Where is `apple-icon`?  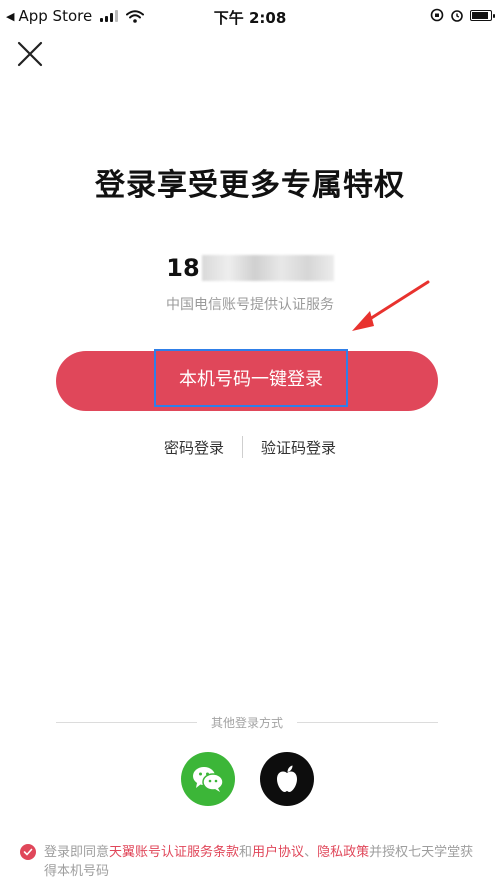
apple-icon is located at coordinates (287, 778).